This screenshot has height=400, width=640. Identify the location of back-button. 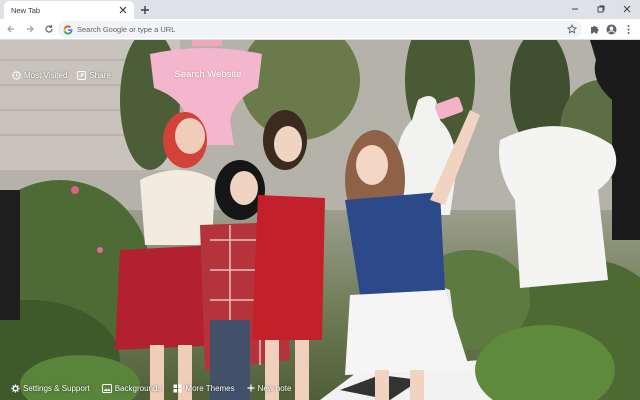
(10, 29).